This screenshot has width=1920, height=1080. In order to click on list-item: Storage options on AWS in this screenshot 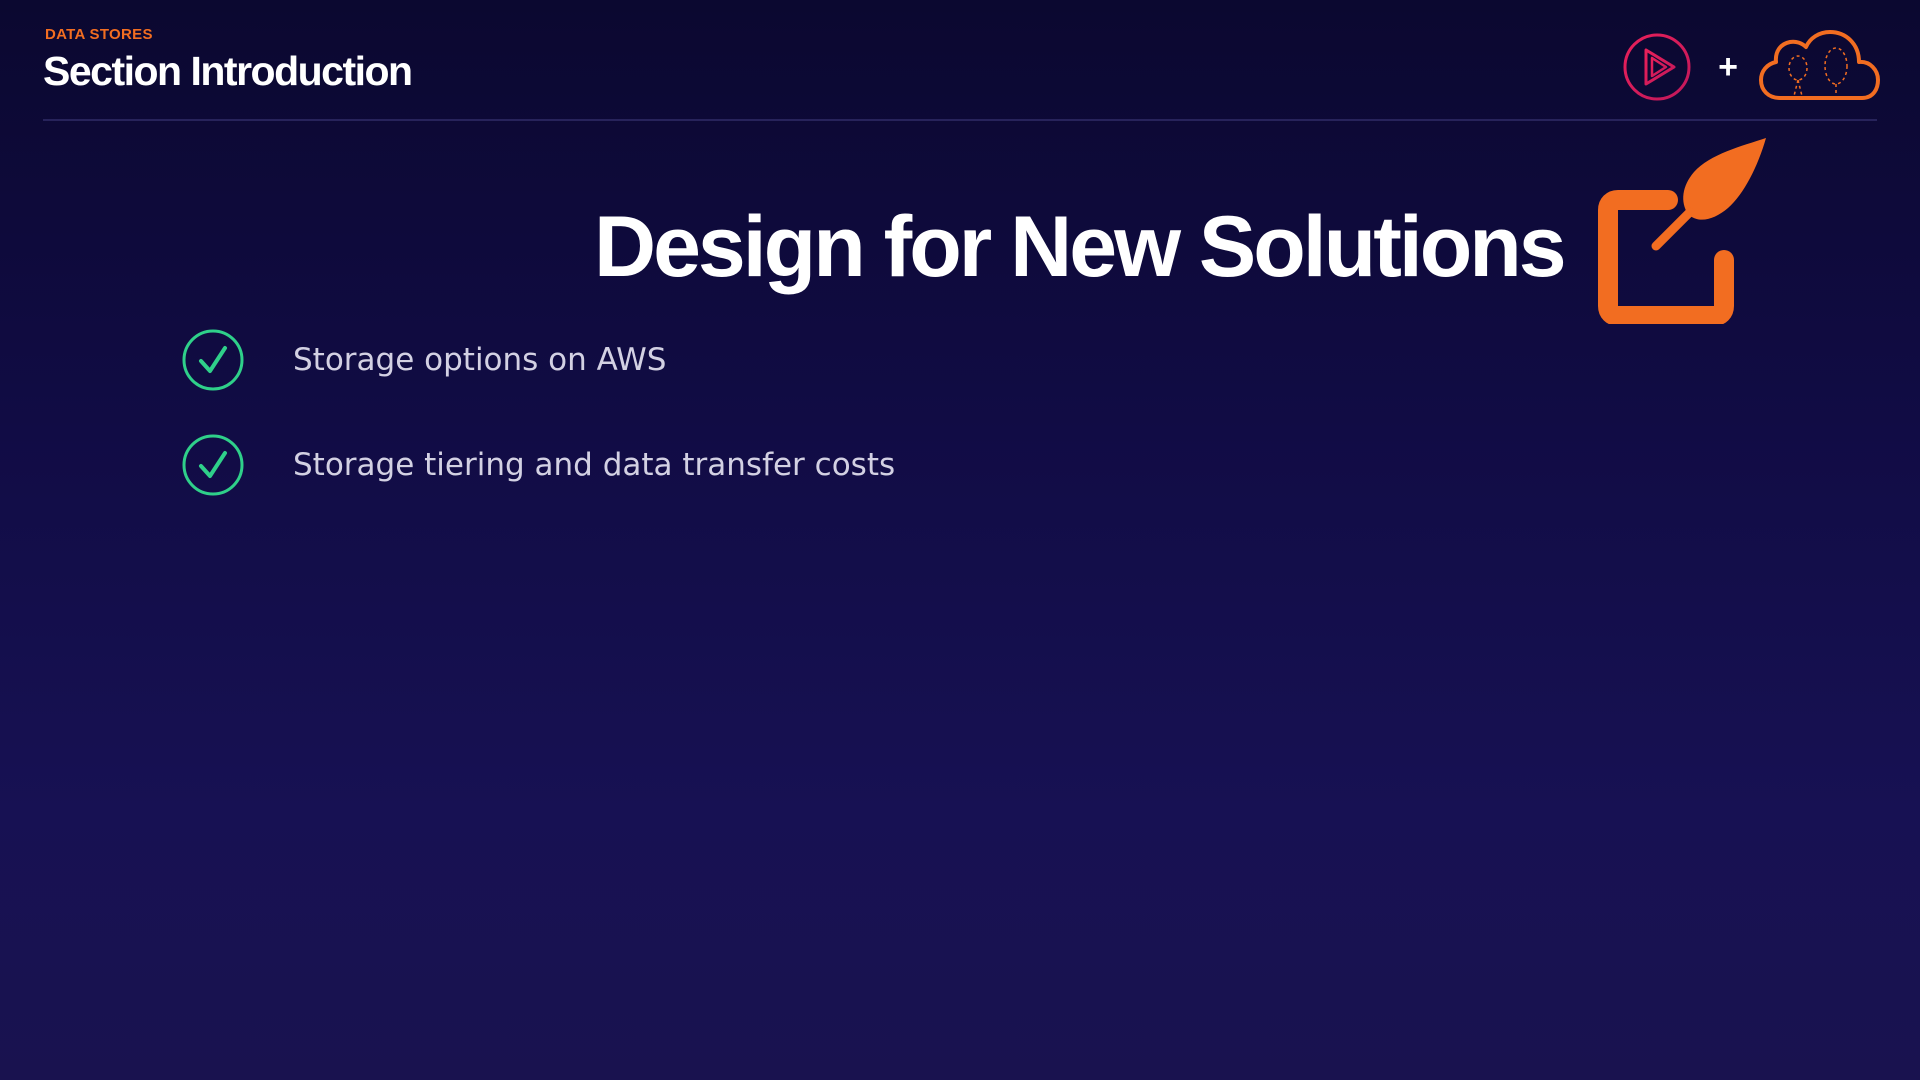, I will do `click(538, 360)`.